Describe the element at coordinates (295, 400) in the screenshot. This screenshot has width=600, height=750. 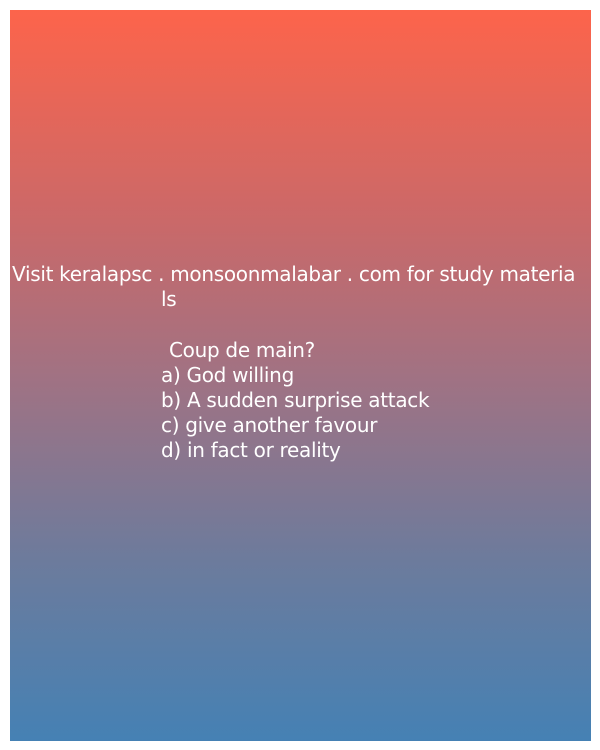
I see `option-b: b) A sudden surprise attack` at that location.